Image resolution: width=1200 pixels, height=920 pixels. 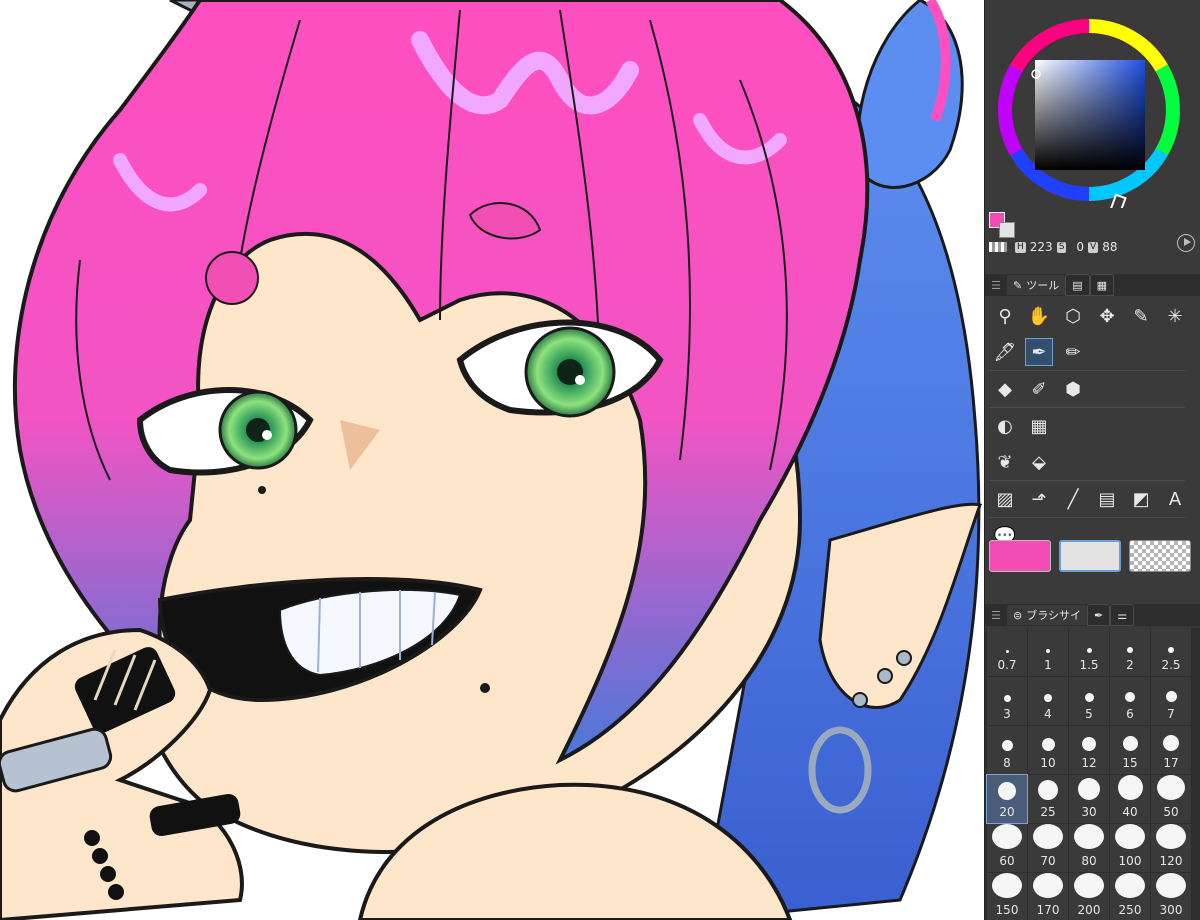 I want to click on brush-size-cell: 70, so click(x=1048, y=848).